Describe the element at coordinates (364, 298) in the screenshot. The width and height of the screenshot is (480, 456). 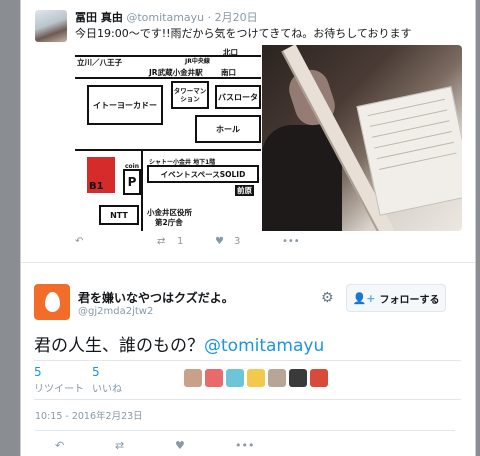
I see `add-user-icon: 👤+` at that location.